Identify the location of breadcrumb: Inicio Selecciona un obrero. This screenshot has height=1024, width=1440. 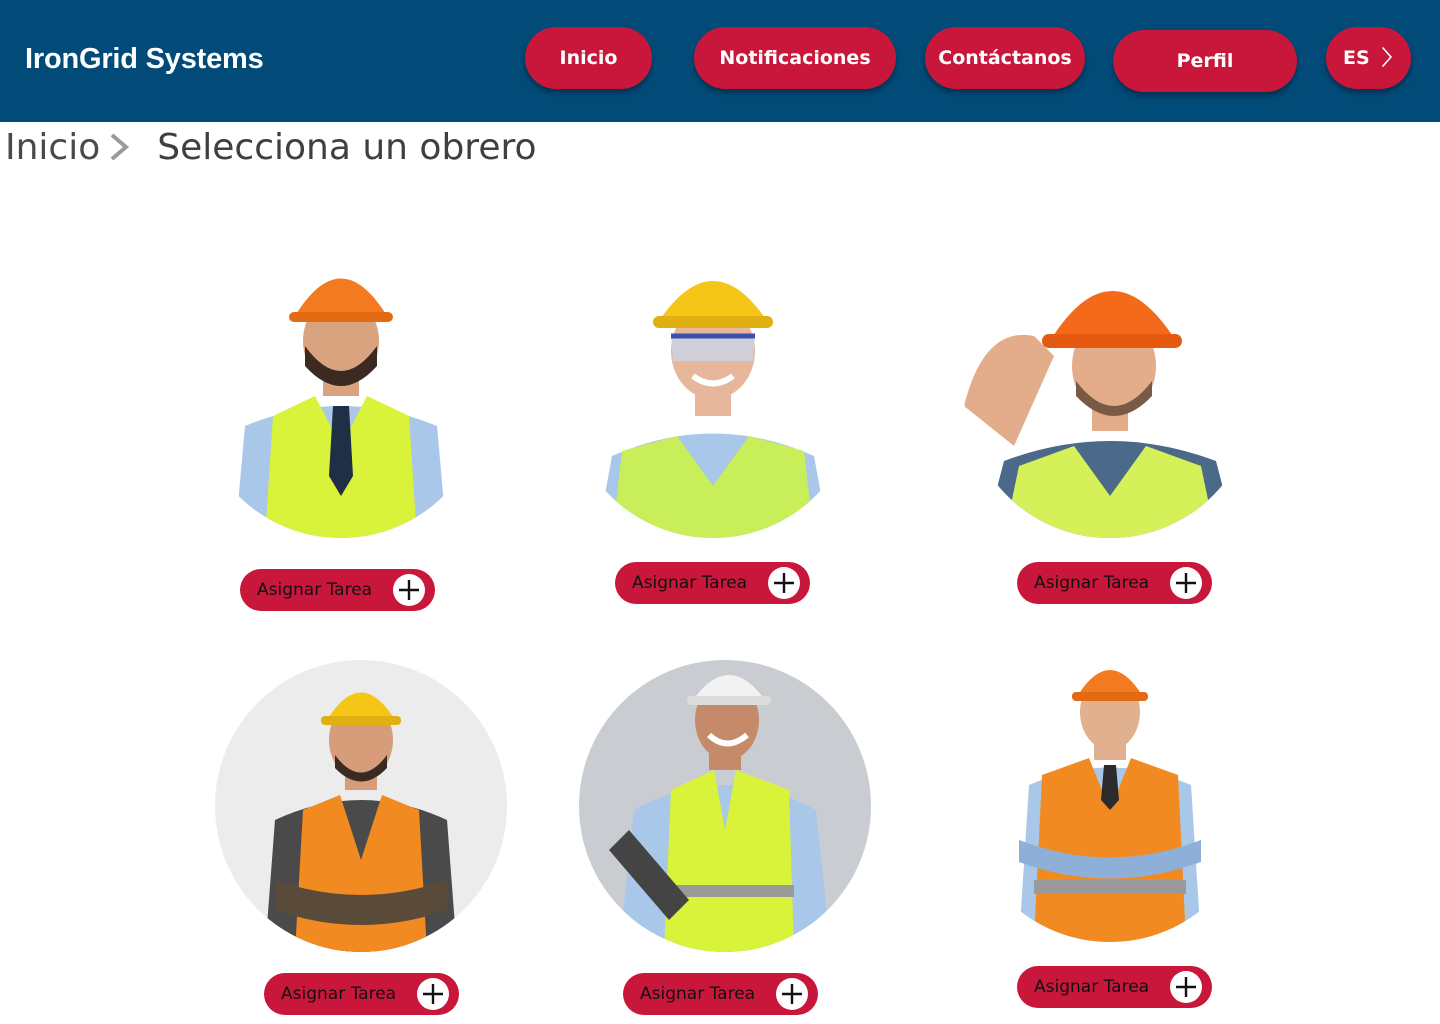
(271, 147).